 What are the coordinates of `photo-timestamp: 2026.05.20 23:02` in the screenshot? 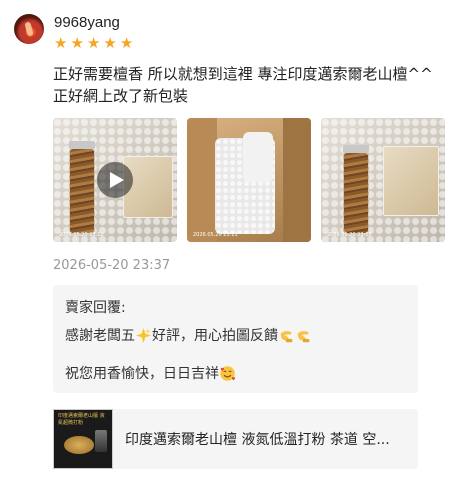 It's located at (349, 235).